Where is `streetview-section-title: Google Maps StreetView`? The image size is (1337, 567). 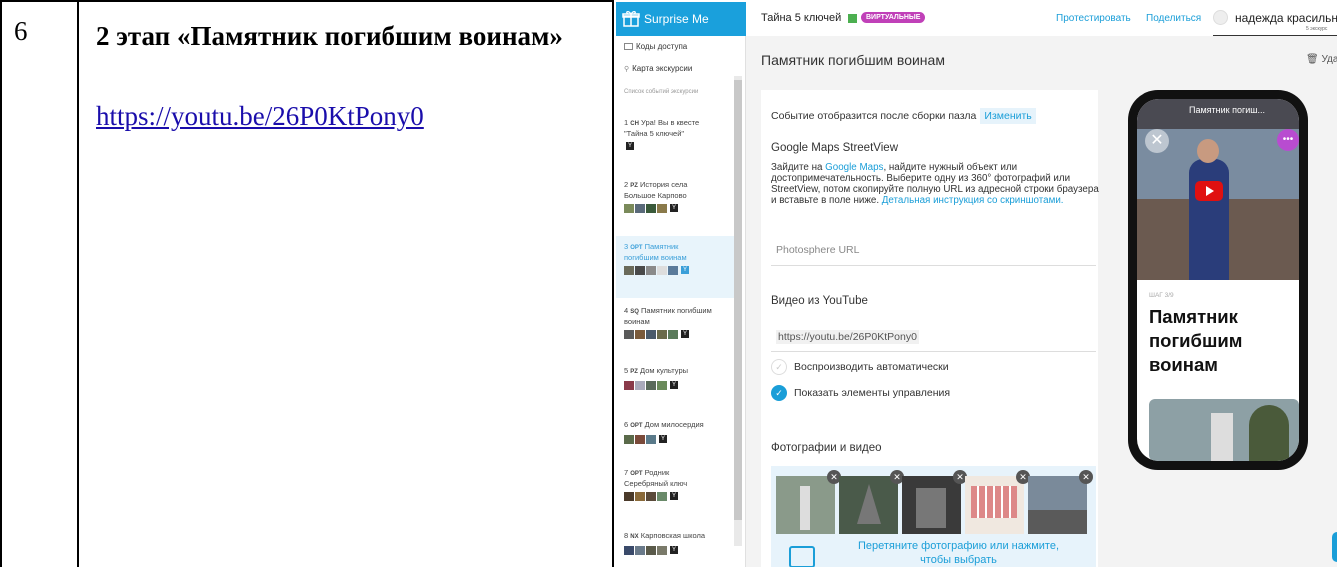 streetview-section-title: Google Maps StreetView is located at coordinates (834, 148).